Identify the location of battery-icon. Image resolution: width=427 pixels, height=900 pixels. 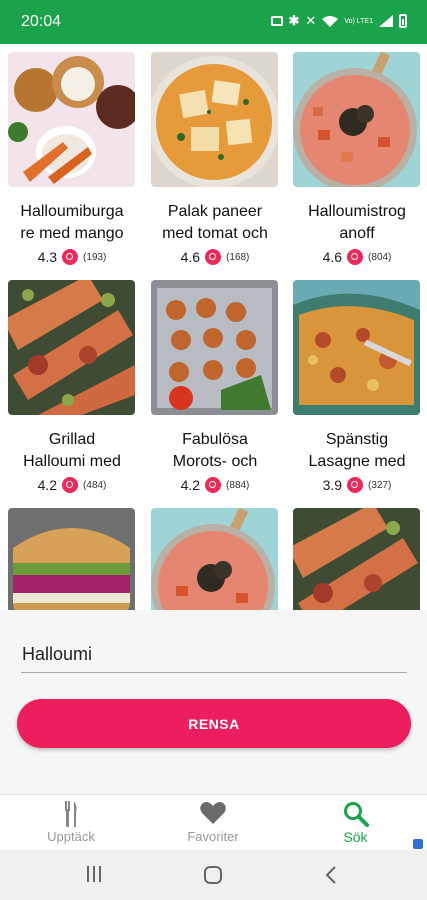
(403, 21).